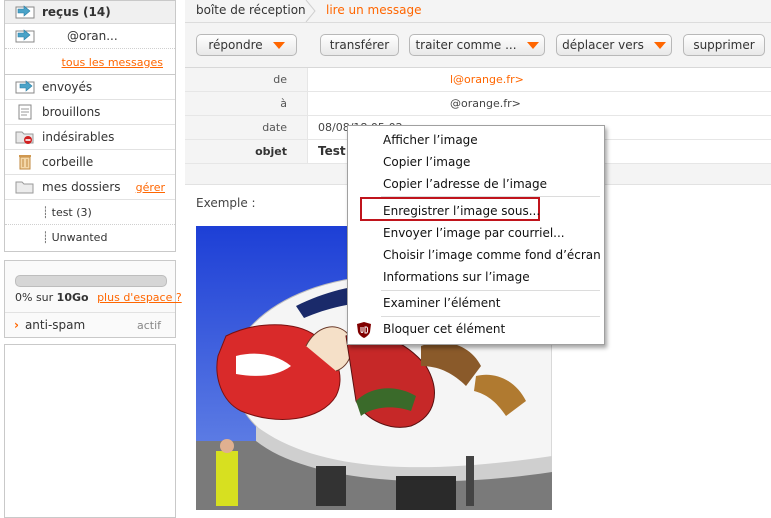 This screenshot has width=771, height=518. Describe the element at coordinates (25, 187) in the screenshot. I see `folder-icon` at that location.